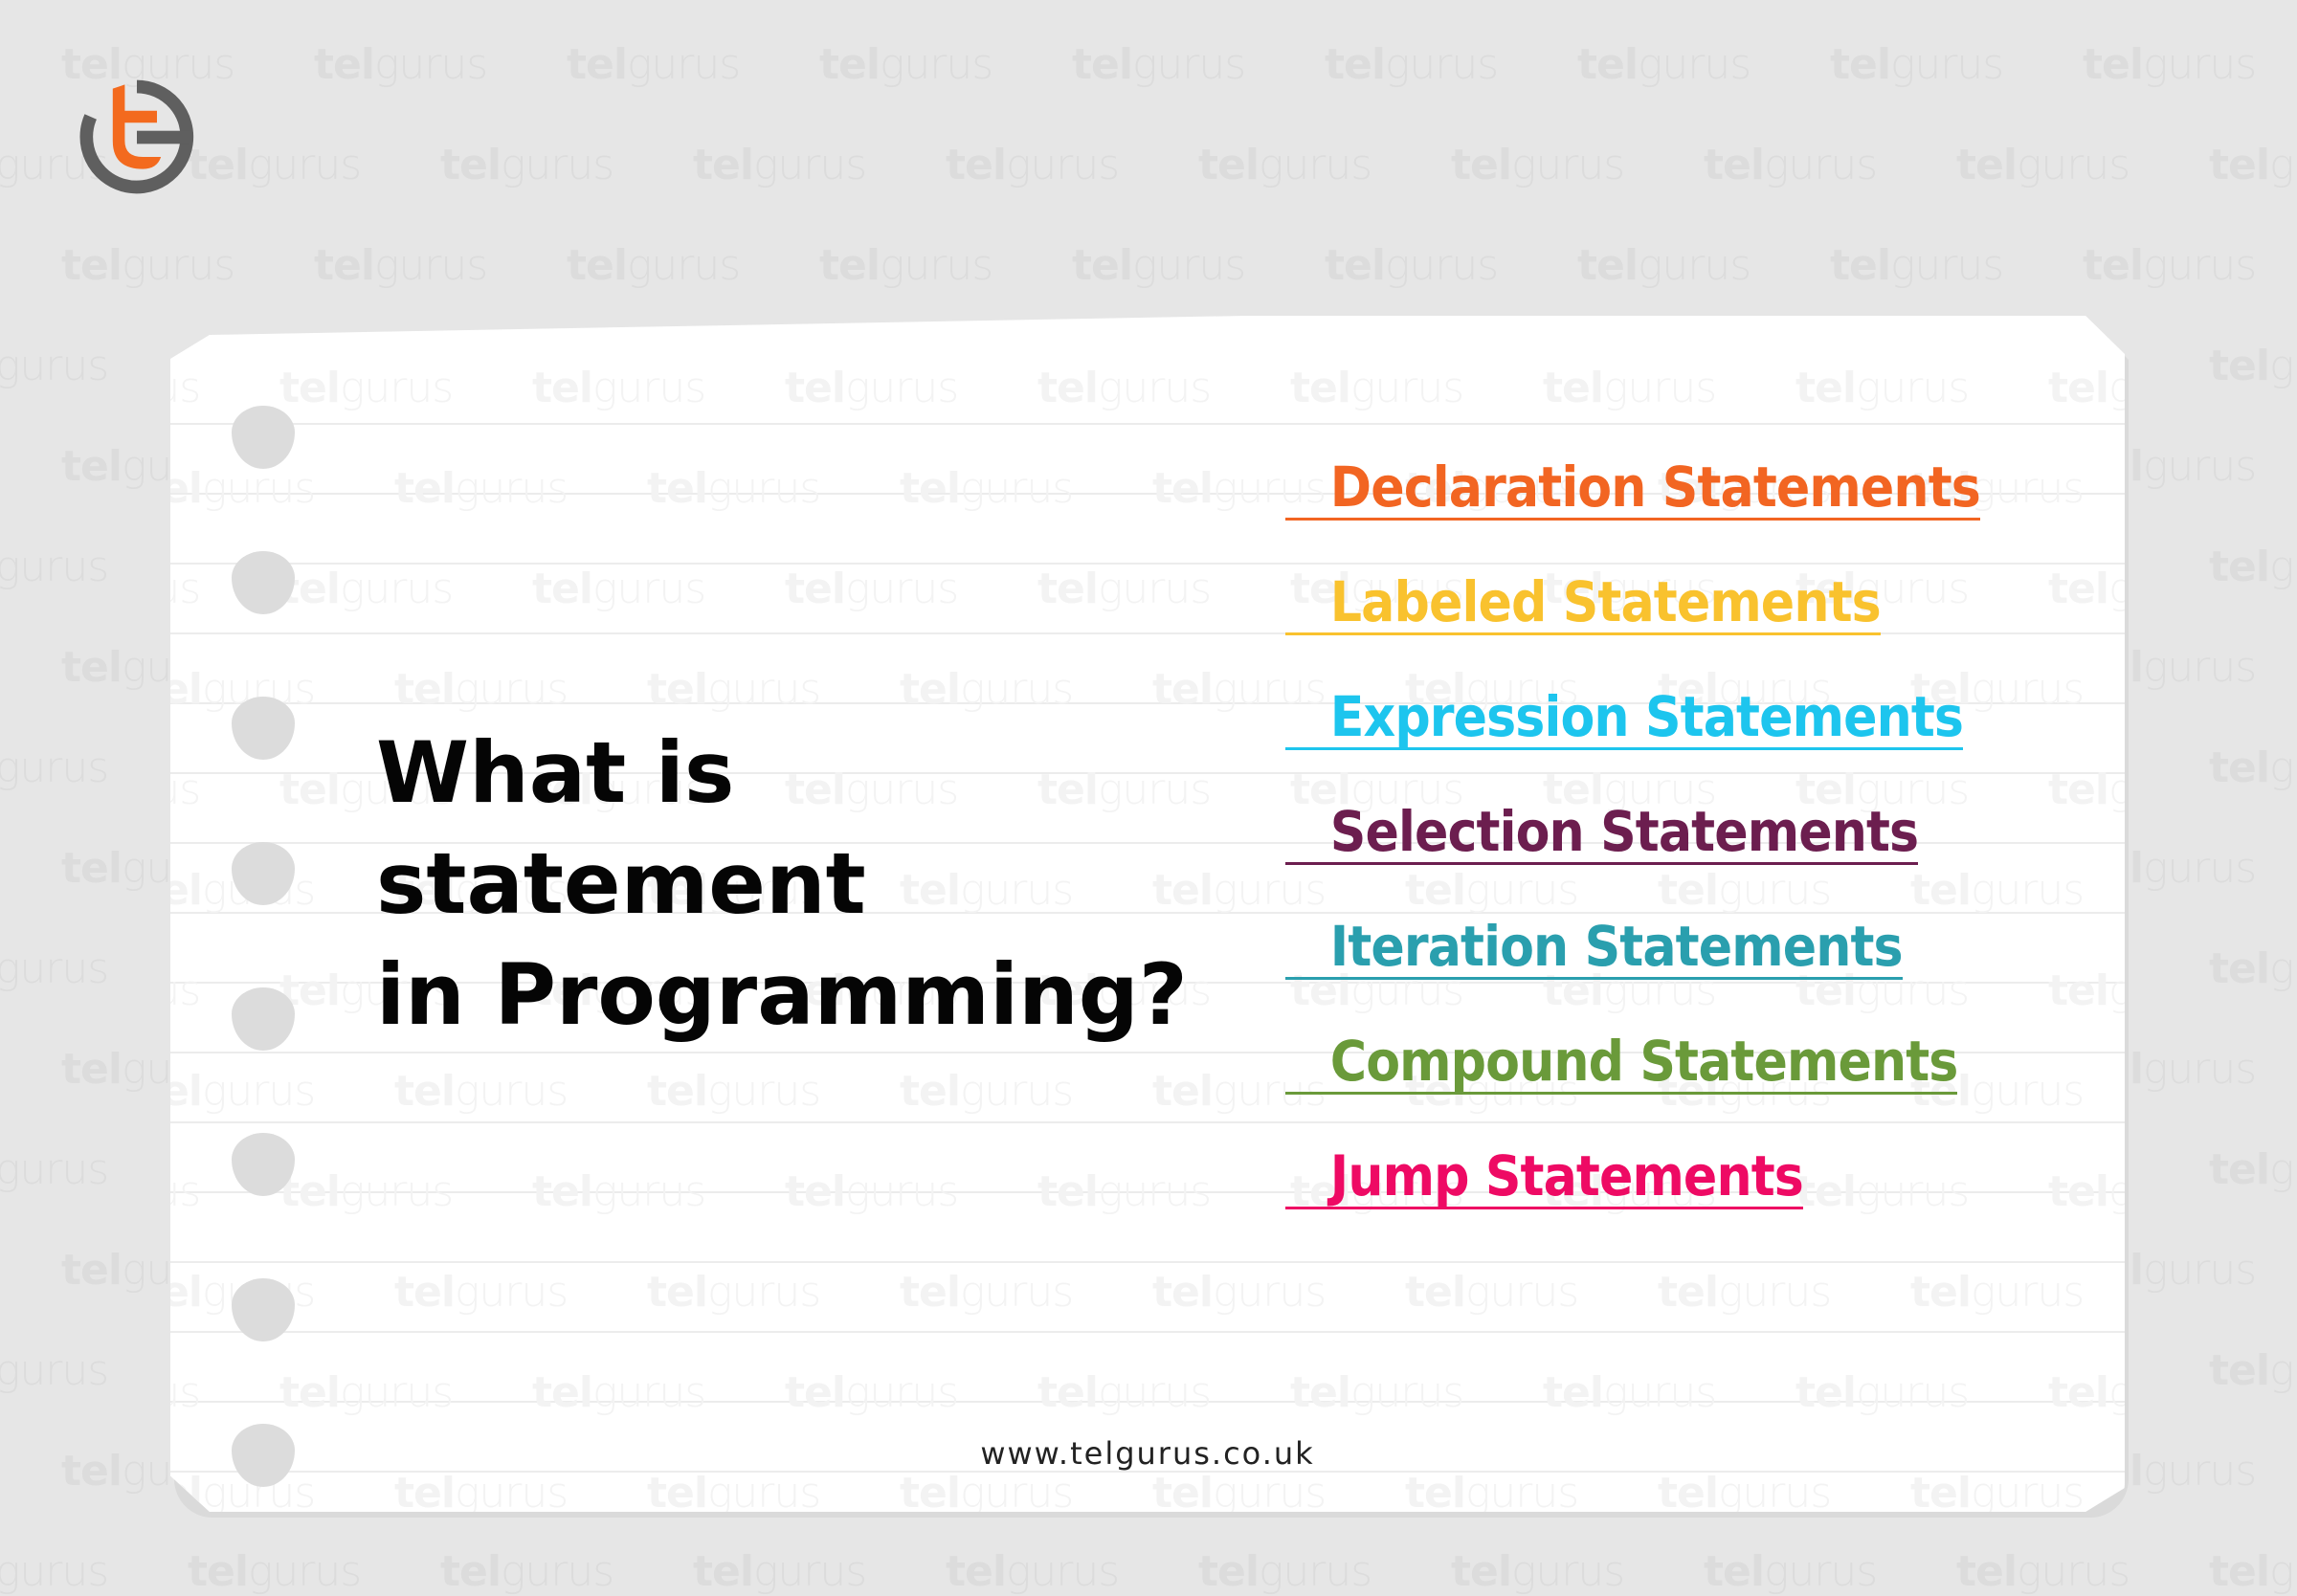  Describe the element at coordinates (1624, 832) in the screenshot. I see `statement-label: Selection Statements` at that location.